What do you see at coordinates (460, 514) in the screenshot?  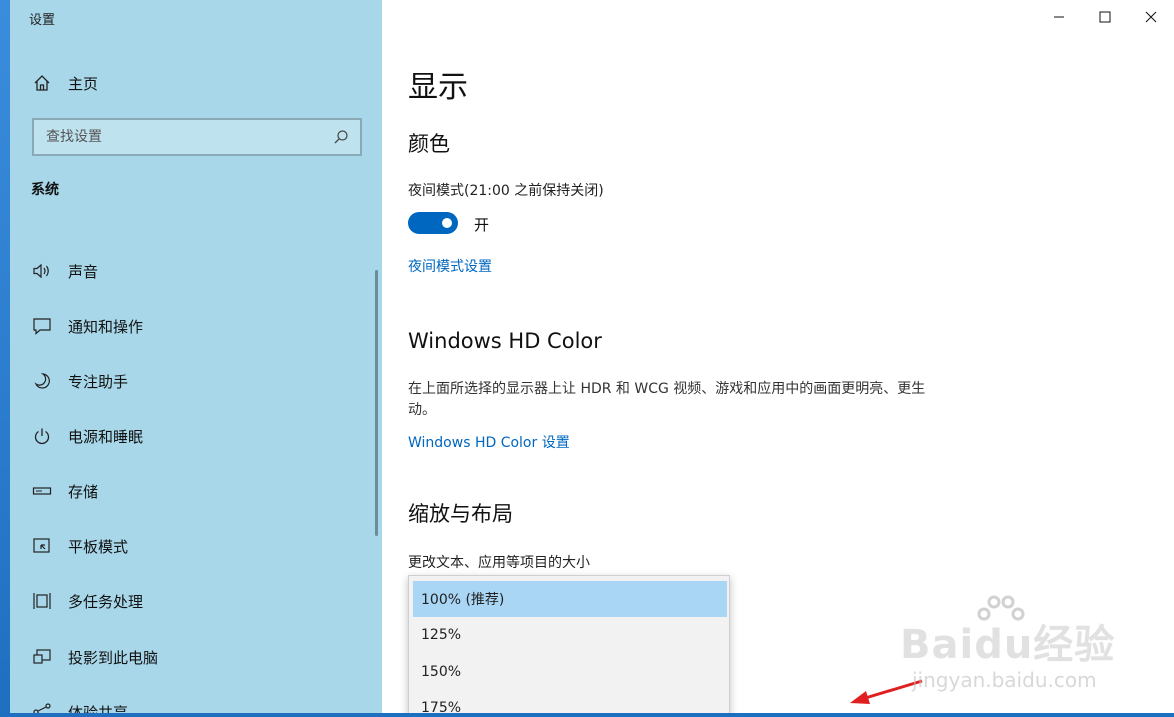 I see `scale-heading: 缩放与布局` at bounding box center [460, 514].